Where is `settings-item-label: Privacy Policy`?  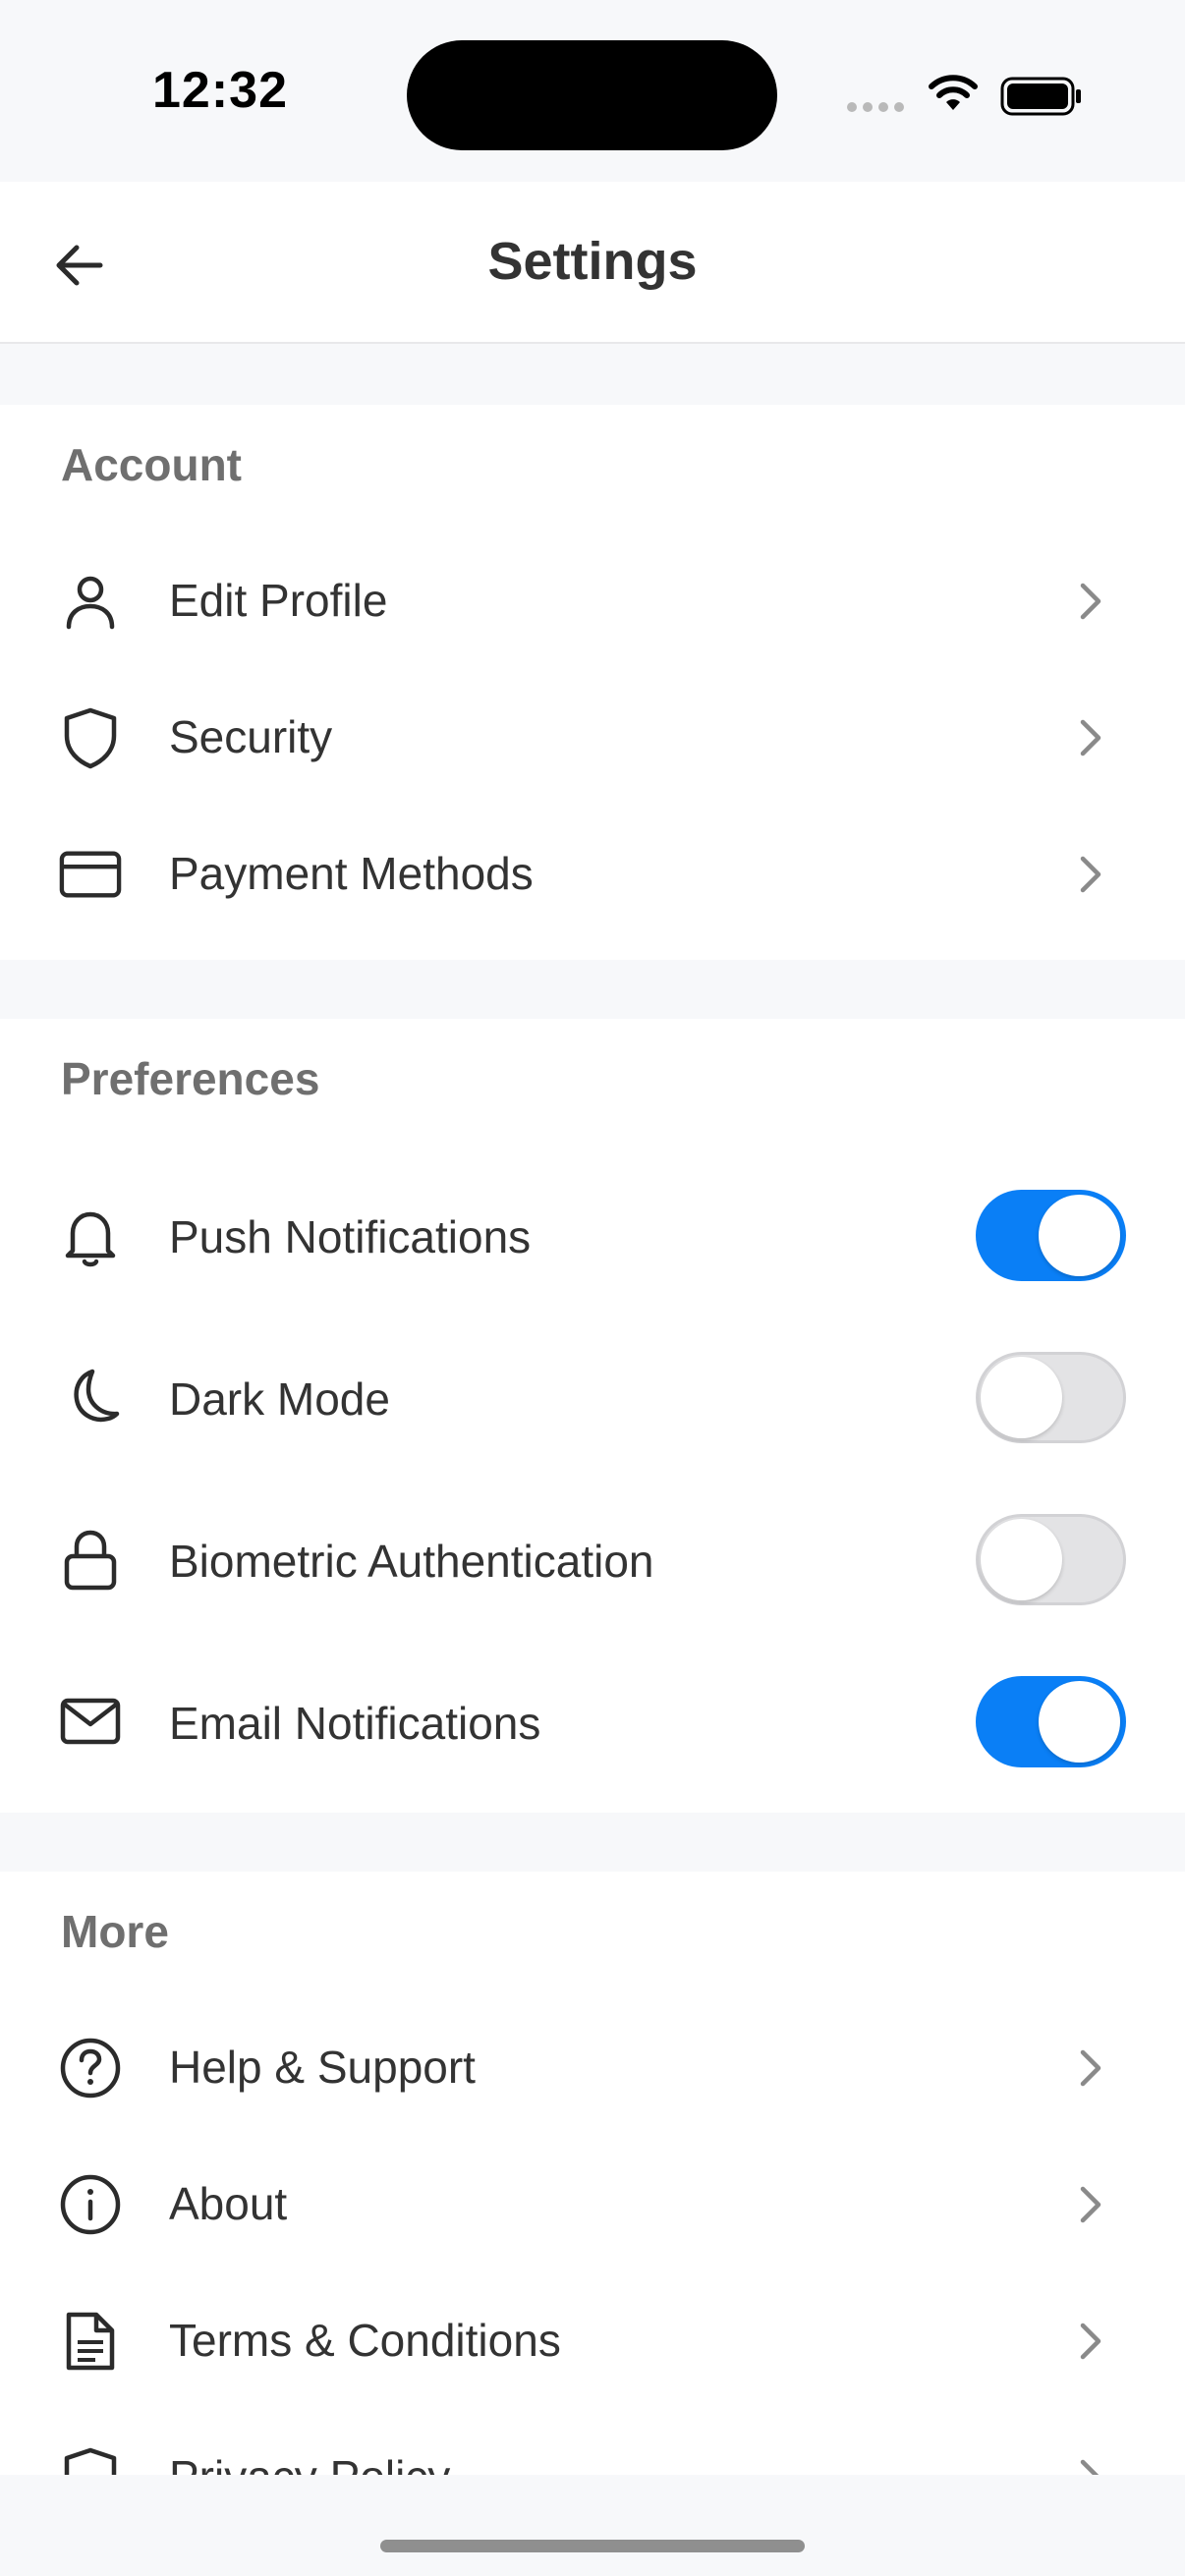
settings-item-label: Privacy Policy is located at coordinates (310, 2462).